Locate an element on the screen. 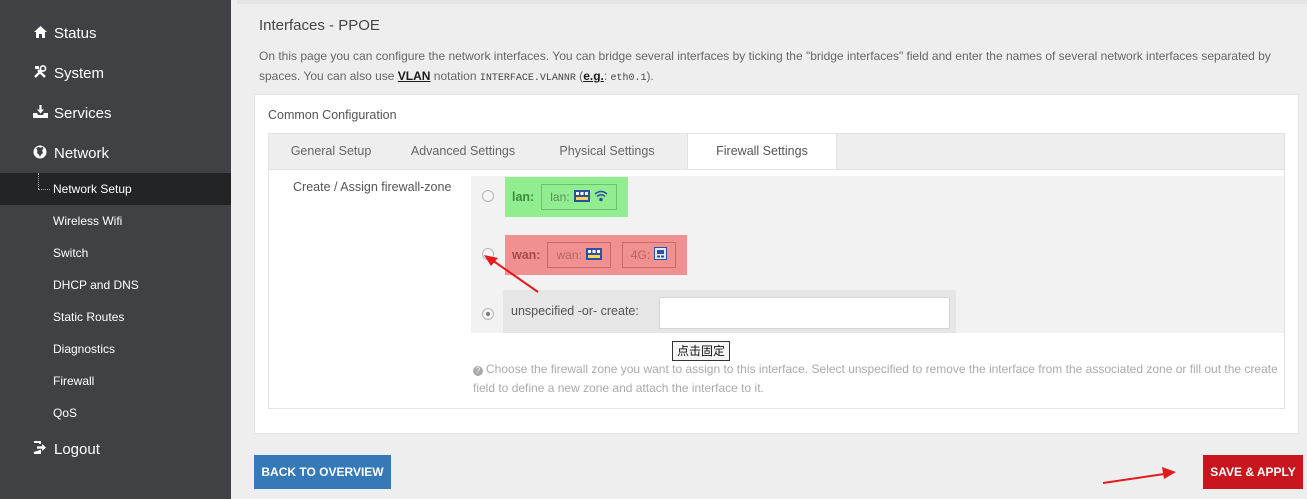 The image size is (1307, 499). network-chip-4g-label: 4G: is located at coordinates (640, 255).